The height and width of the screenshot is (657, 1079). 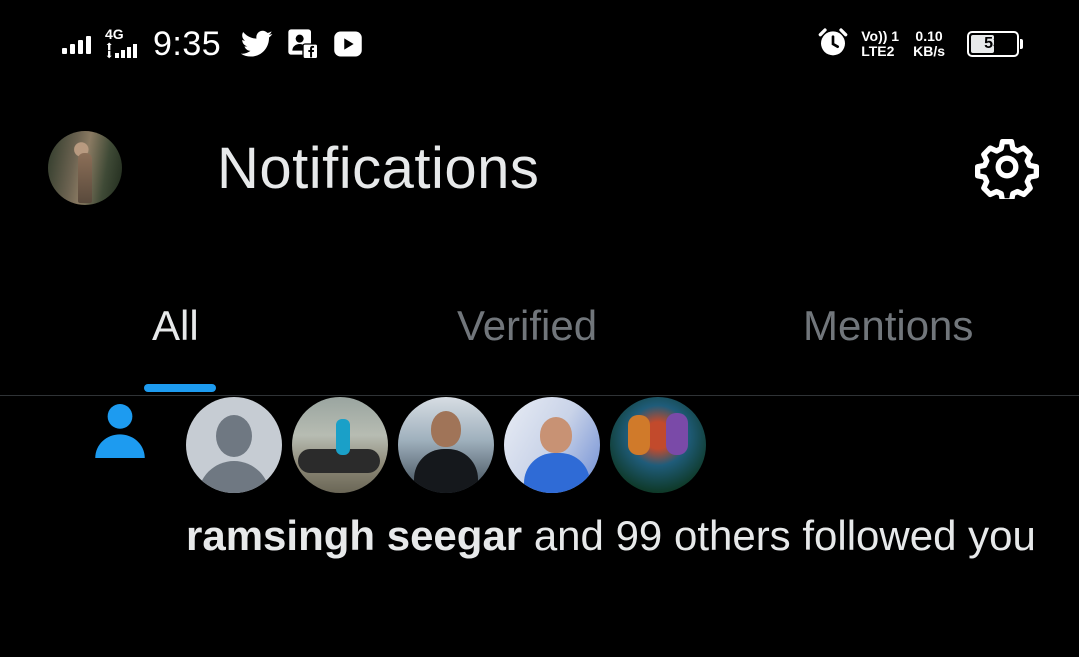 I want to click on status-bar: 4G ⬆ ⬇ 9:35 Vo)) 1 LTE2 0.10 KB/s 53, so click(x=539, y=43).